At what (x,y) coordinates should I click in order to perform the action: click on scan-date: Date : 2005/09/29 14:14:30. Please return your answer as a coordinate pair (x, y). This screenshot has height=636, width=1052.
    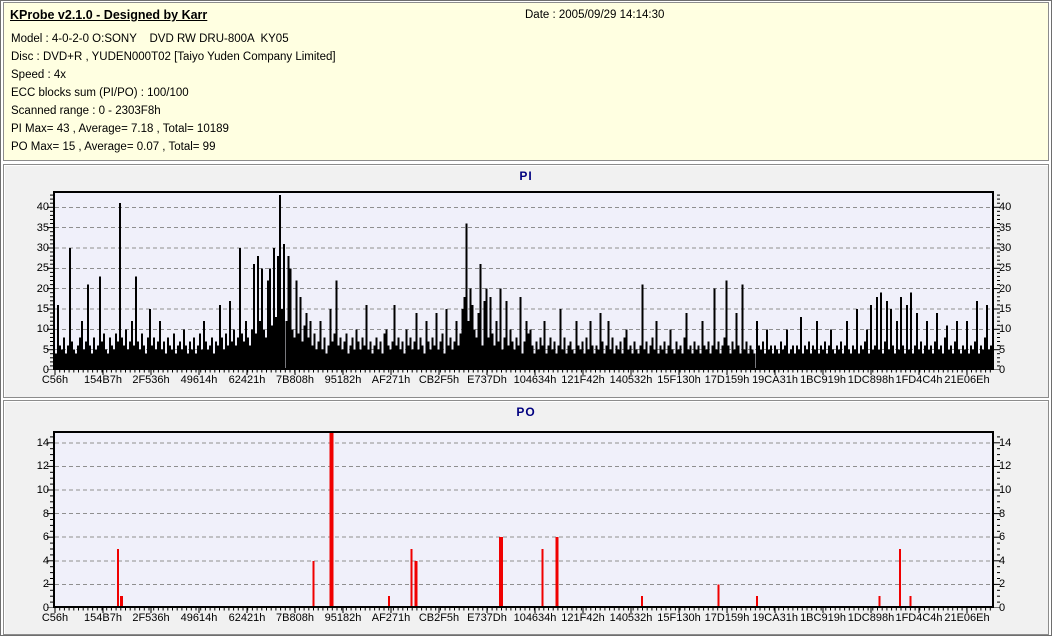
    Looking at the image, I should click on (595, 15).